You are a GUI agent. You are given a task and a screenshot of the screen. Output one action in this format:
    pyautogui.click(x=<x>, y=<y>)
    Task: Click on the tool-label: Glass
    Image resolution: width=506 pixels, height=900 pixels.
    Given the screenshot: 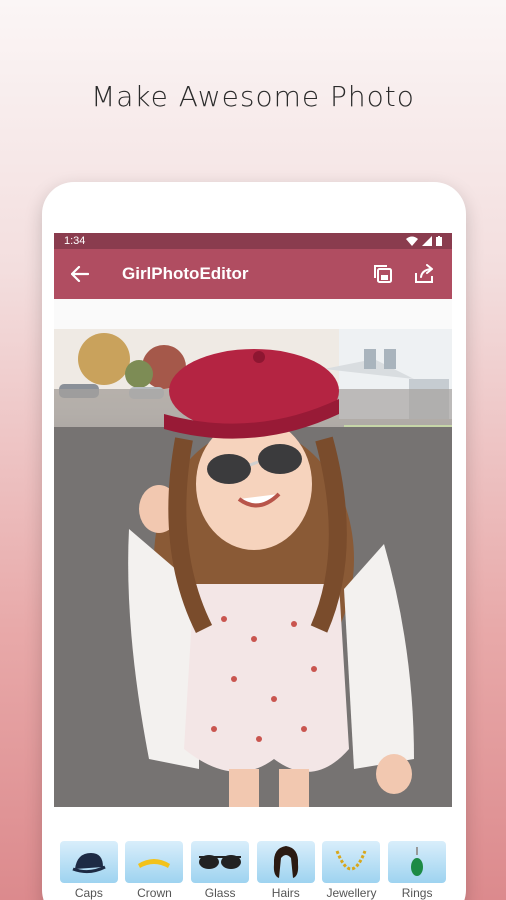 What is the action you would take?
    pyautogui.click(x=220, y=893)
    